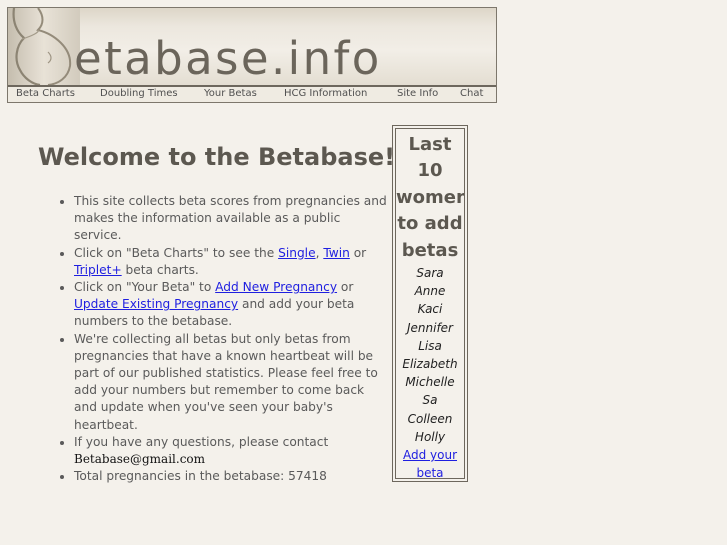  I want to click on add-your-beta-link: Add your beta, so click(430, 462).